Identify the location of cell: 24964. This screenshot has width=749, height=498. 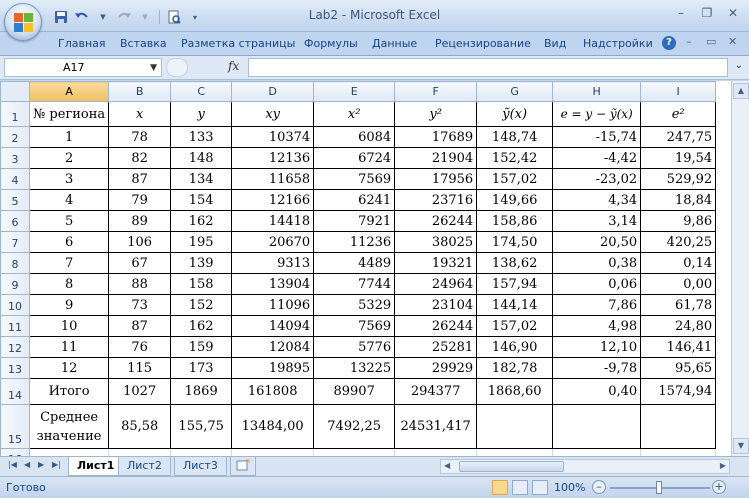
(436, 284).